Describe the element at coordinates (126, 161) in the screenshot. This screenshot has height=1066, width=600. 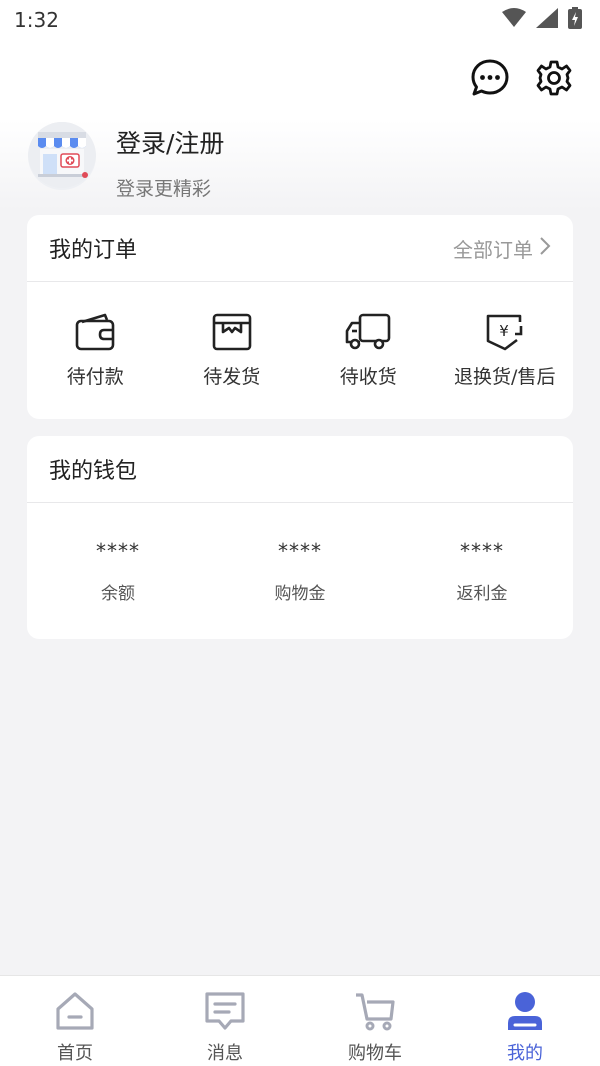
I see `profile-section: 登录/注册 登录更精彩` at that location.